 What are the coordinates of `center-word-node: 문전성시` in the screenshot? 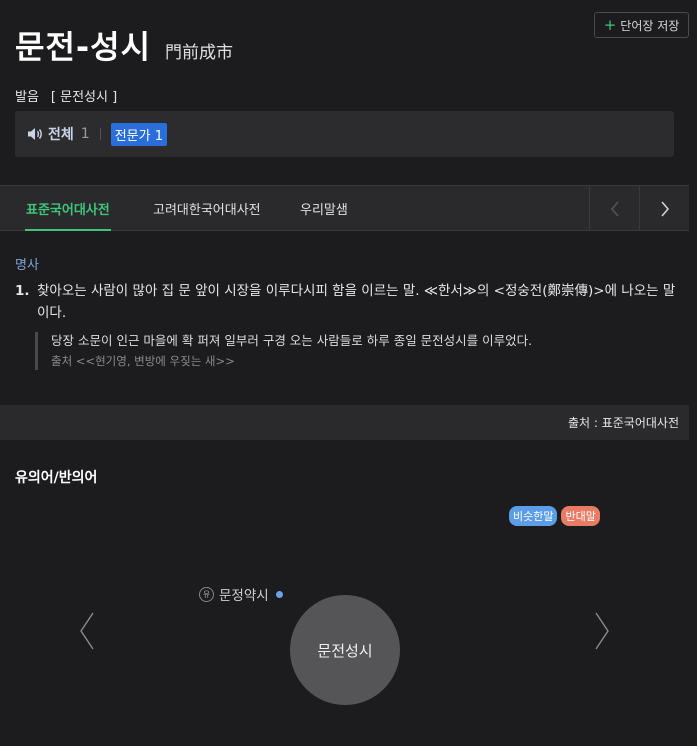 It's located at (345, 650).